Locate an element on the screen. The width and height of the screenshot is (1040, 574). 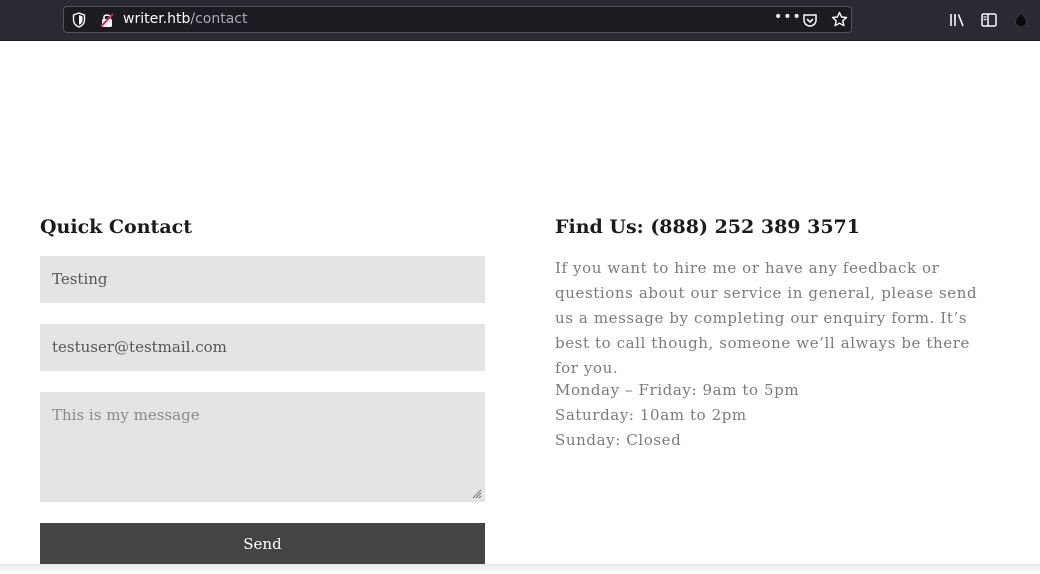
url-host: writer.htb is located at coordinates (157, 19).